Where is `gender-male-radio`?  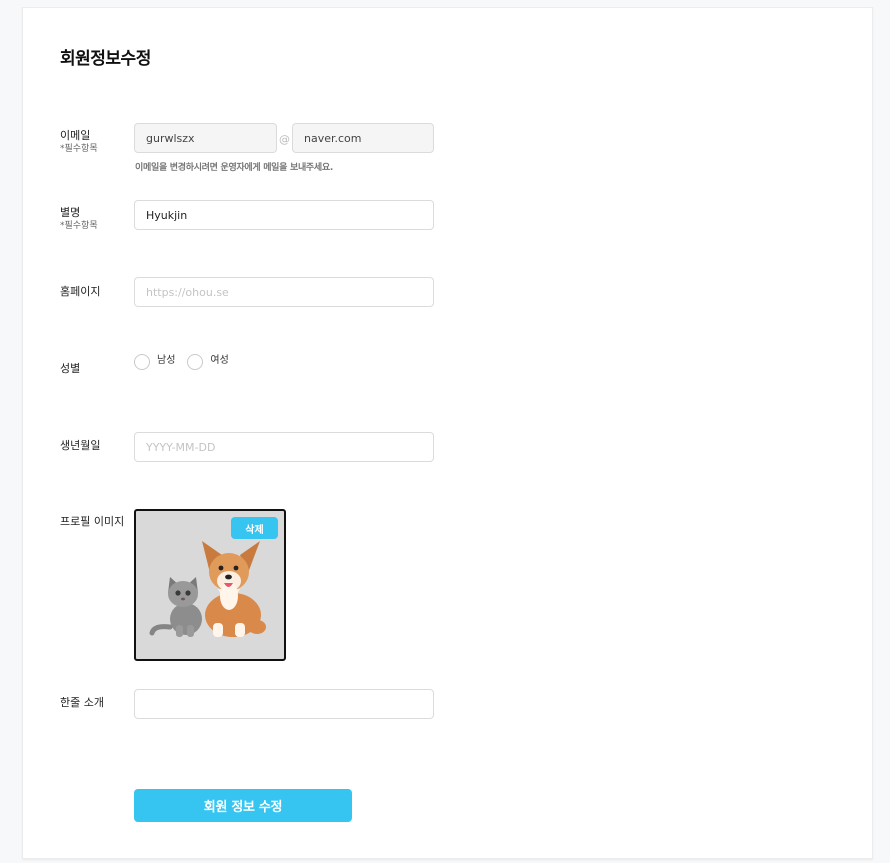
gender-male-radio is located at coordinates (142, 362).